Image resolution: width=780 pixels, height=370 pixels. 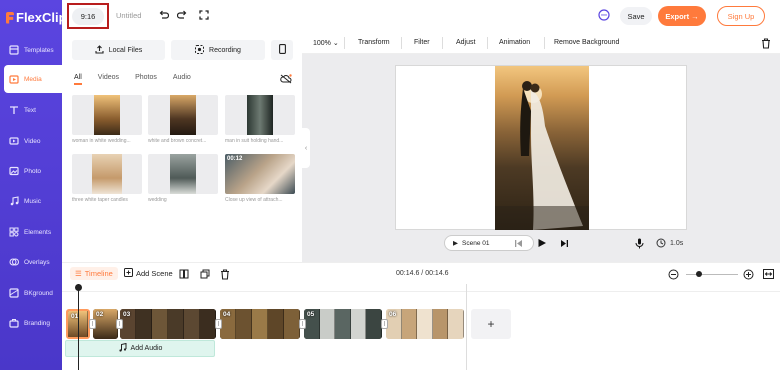 I want to click on remove-background-button: Remove Background, so click(x=586, y=42).